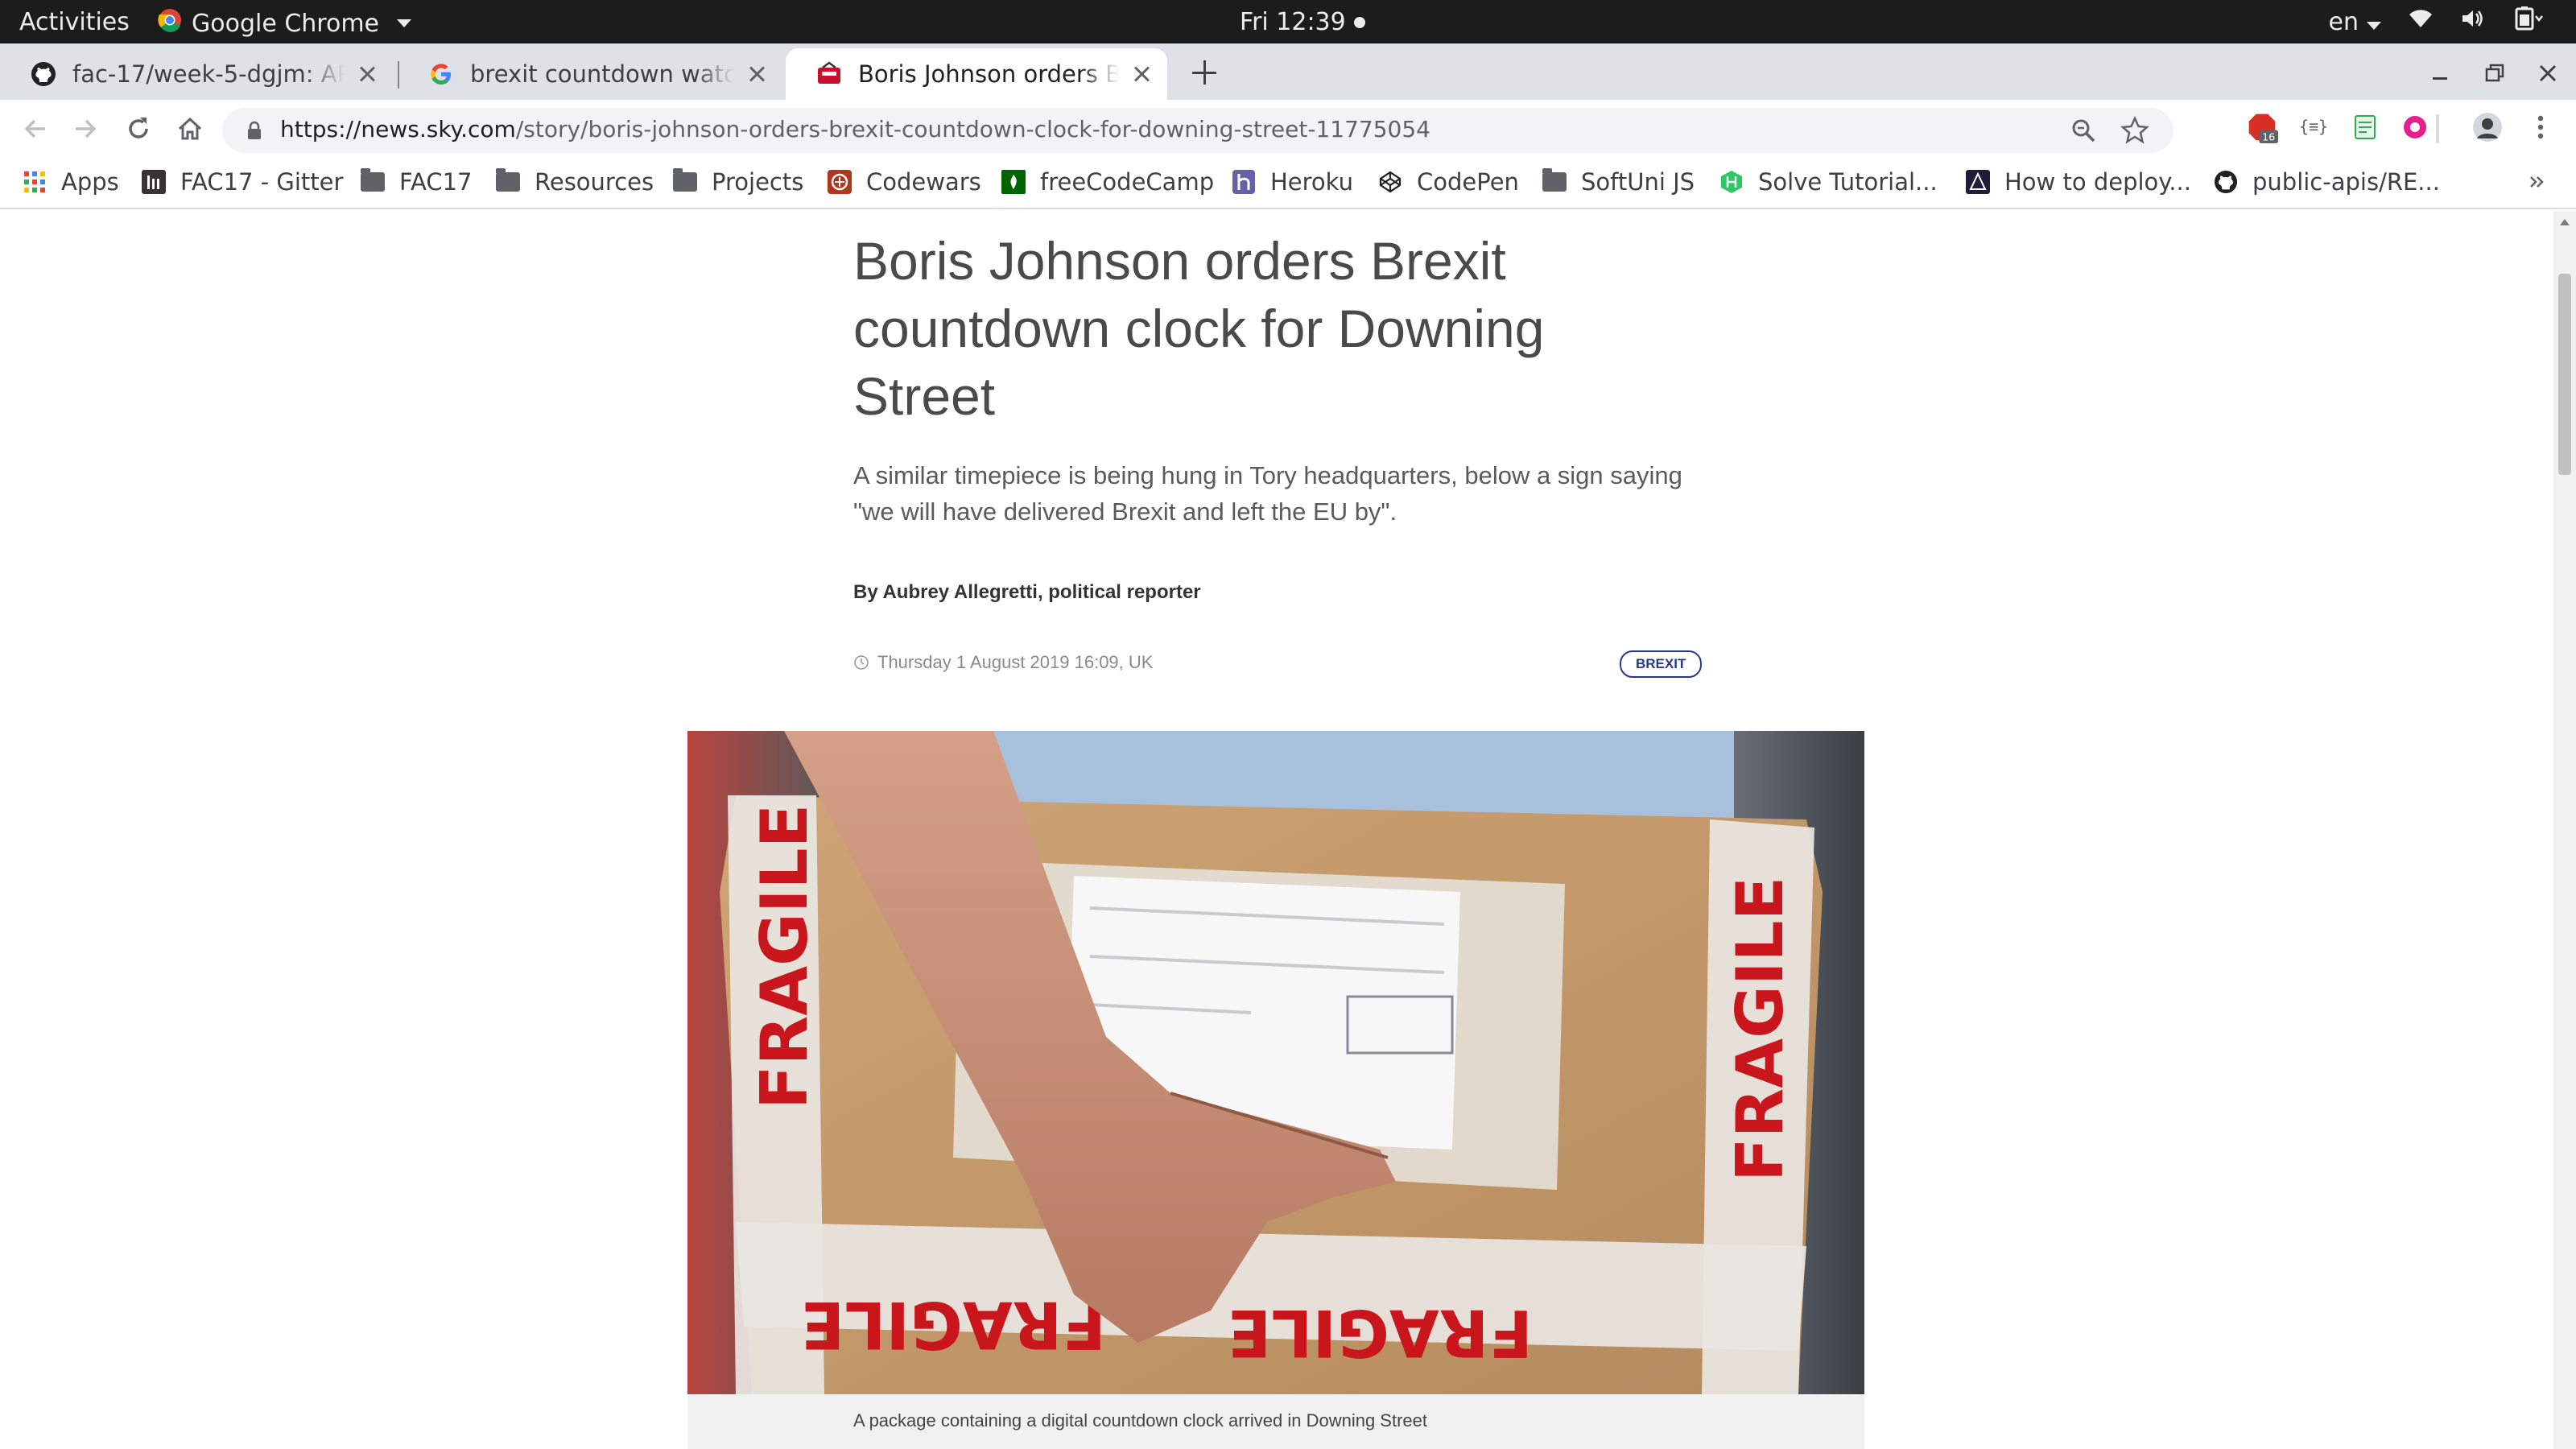  I want to click on bookmark-label: FAC17, so click(436, 182).